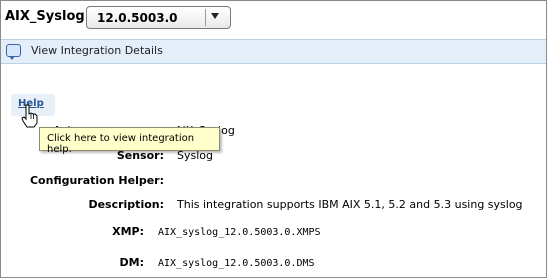  What do you see at coordinates (129, 141) in the screenshot?
I see `help-tooltip: Click here to view integration help.` at bounding box center [129, 141].